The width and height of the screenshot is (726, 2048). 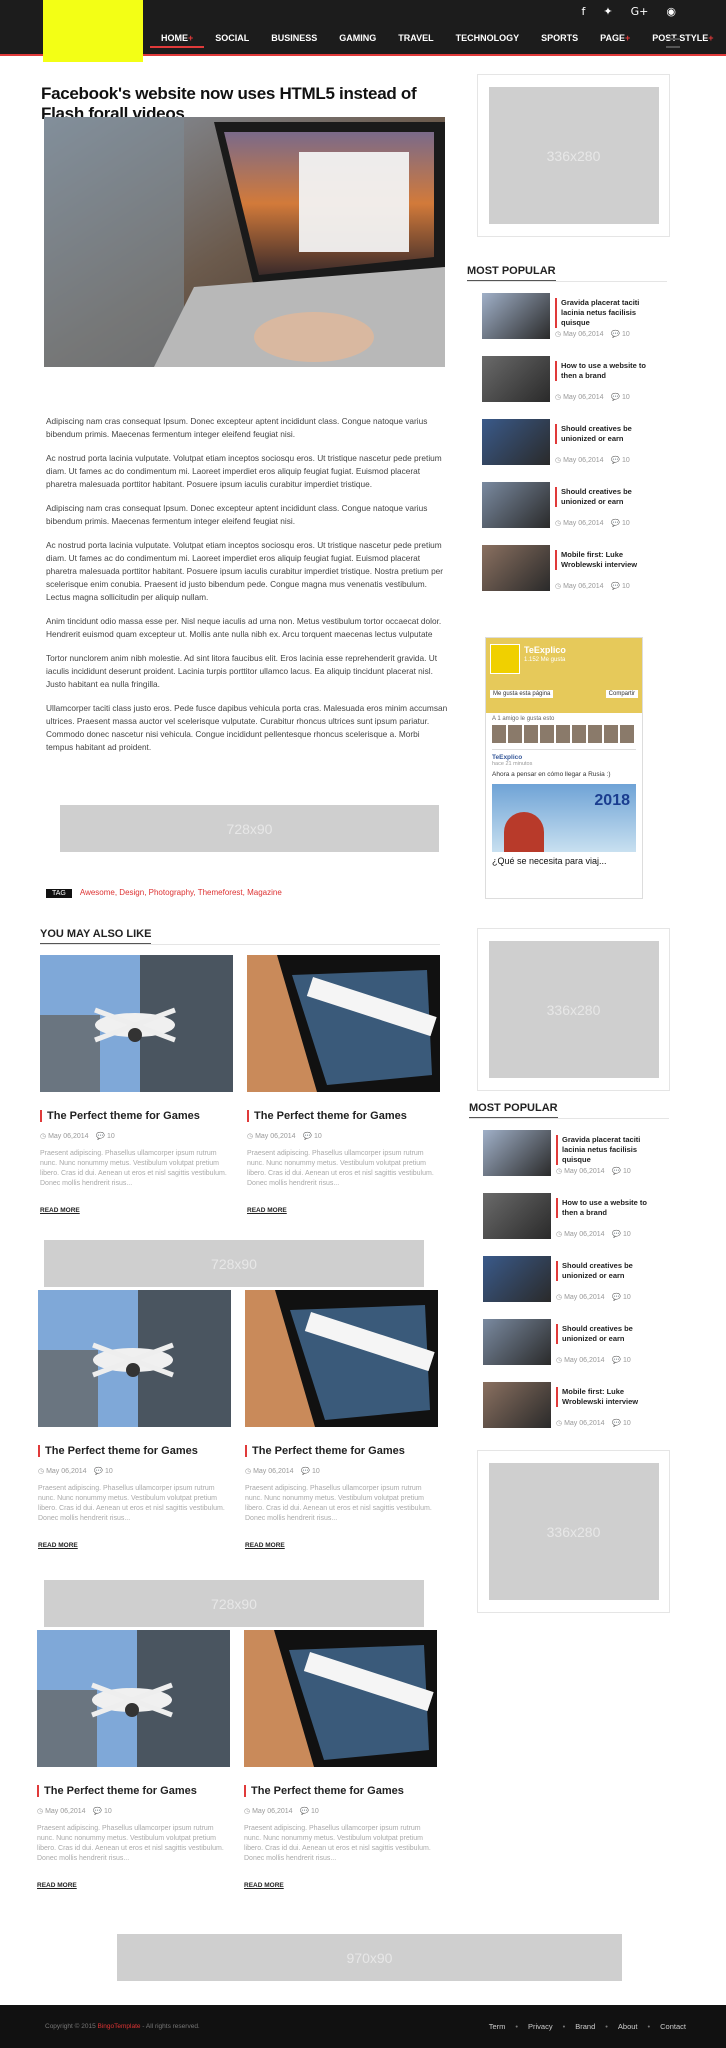 What do you see at coordinates (564, 818) in the screenshot?
I see `fb-post-image: 2018` at bounding box center [564, 818].